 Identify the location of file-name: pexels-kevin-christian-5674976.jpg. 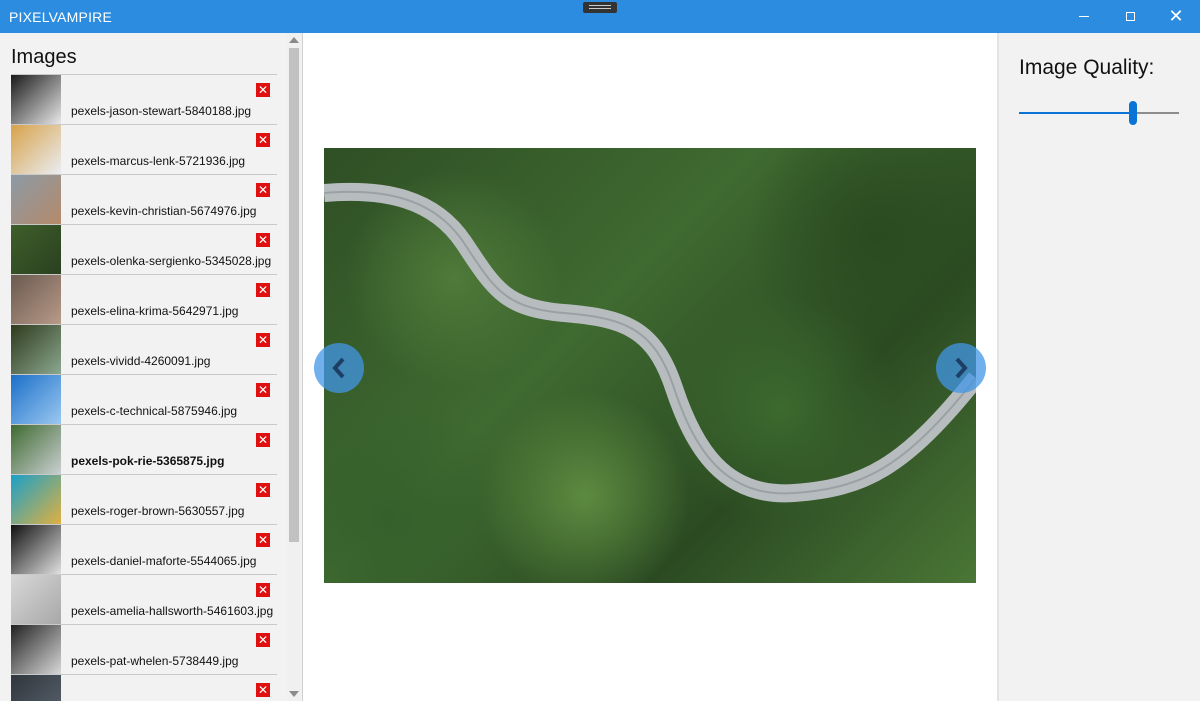
(164, 211).